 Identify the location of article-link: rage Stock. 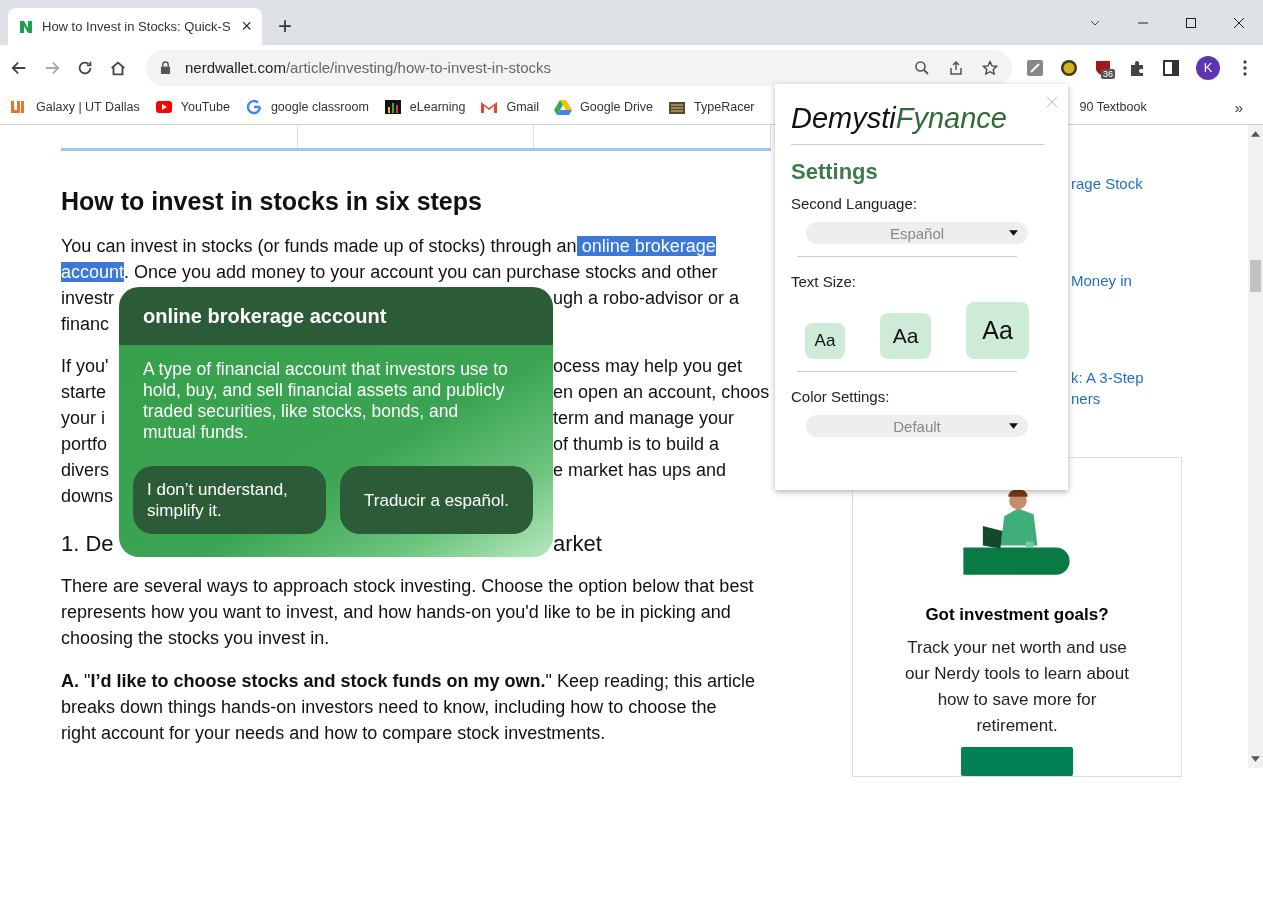
(1107, 183).